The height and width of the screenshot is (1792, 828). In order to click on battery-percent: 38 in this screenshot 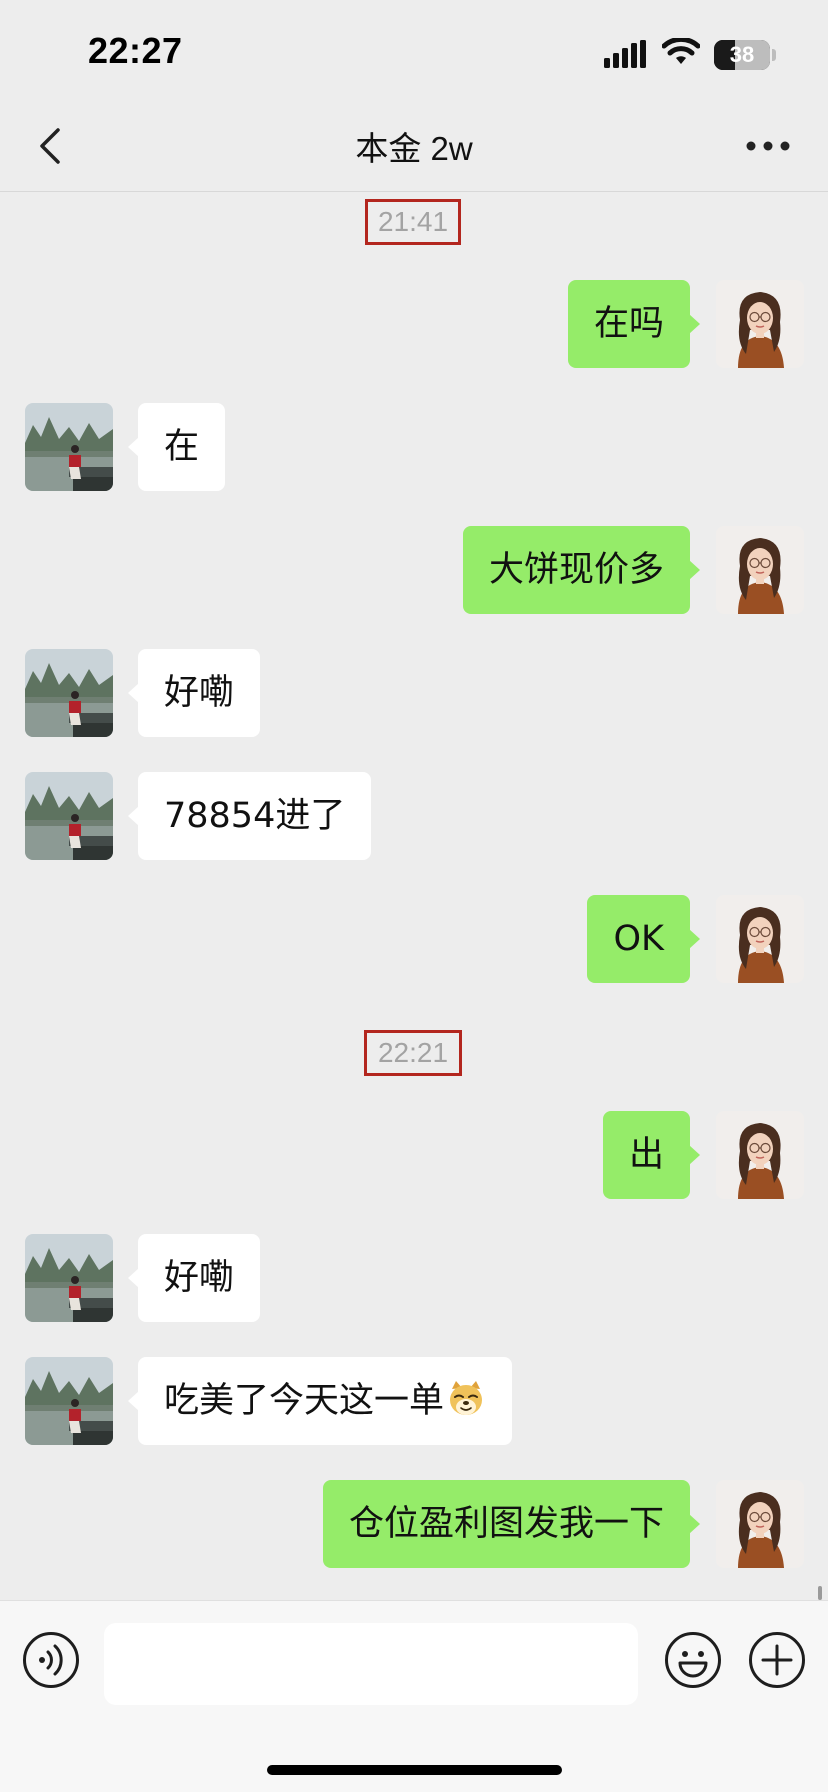, I will do `click(742, 54)`.